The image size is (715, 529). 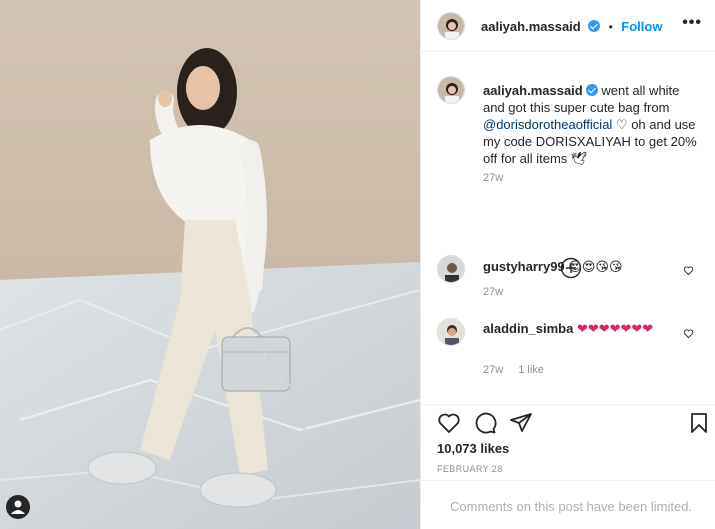 I want to click on author-avatar, so click(x=451, y=26).